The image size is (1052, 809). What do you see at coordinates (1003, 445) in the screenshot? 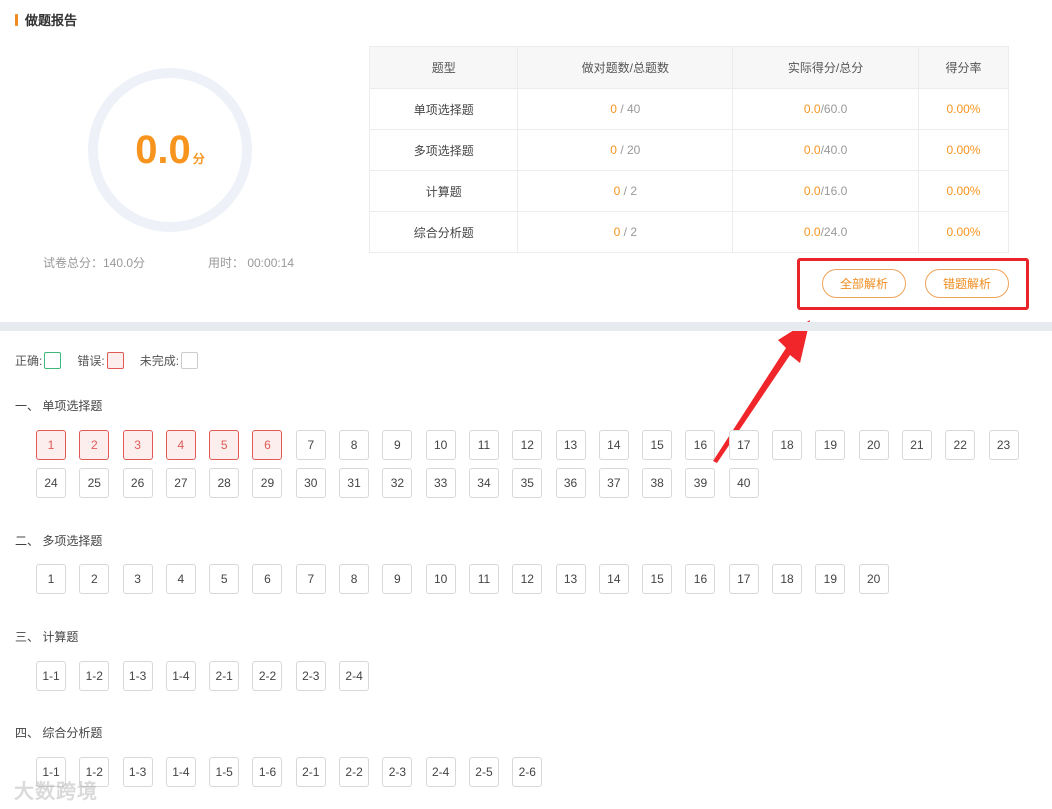
I see `question-button: 23` at bounding box center [1003, 445].